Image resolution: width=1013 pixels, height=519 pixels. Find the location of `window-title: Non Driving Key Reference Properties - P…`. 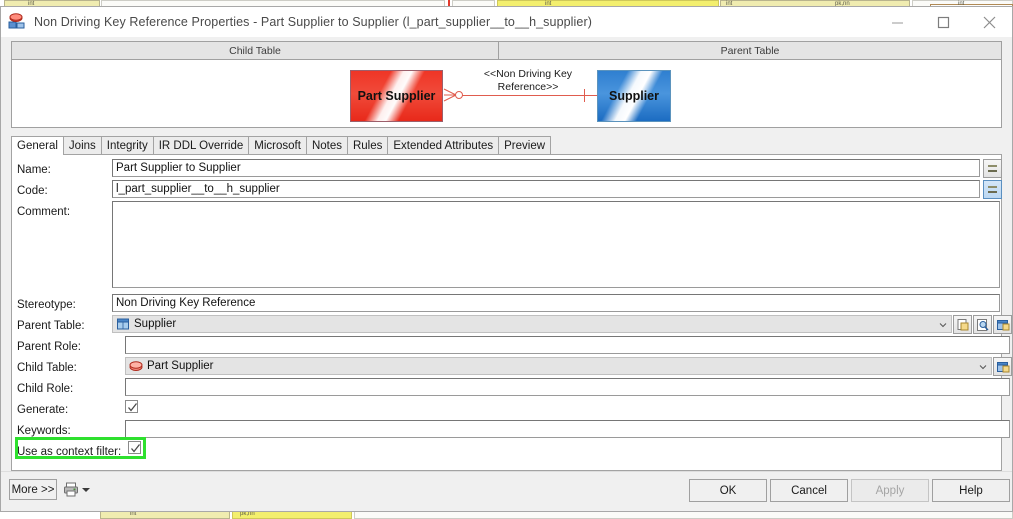

window-title: Non Driving Key Reference Properties - P… is located at coordinates (313, 22).